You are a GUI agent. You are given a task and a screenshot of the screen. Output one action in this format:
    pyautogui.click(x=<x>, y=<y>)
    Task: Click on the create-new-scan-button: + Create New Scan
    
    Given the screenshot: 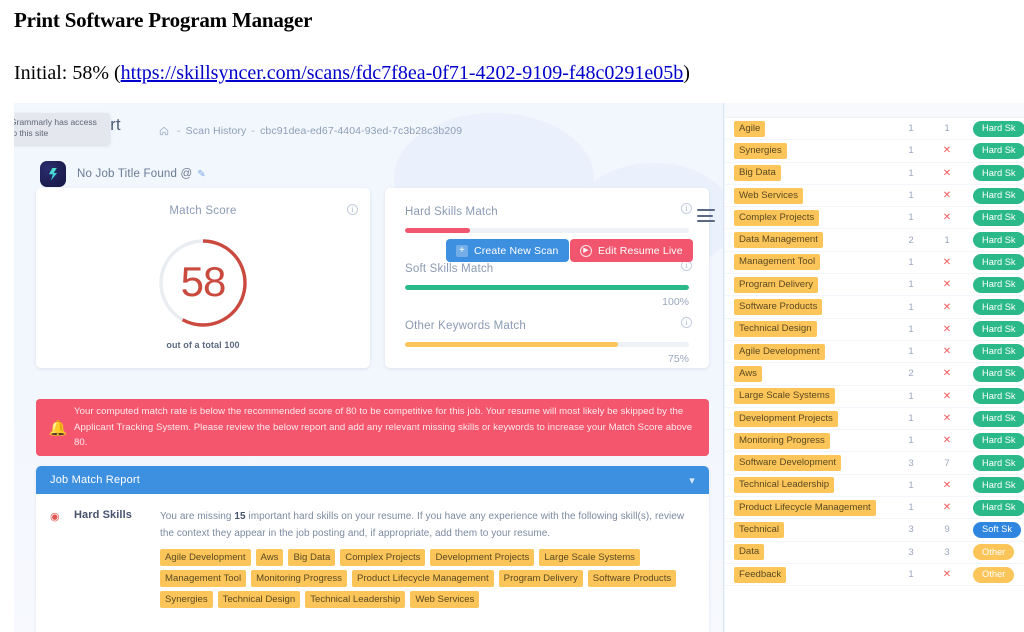 What is the action you would take?
    pyautogui.click(x=507, y=250)
    